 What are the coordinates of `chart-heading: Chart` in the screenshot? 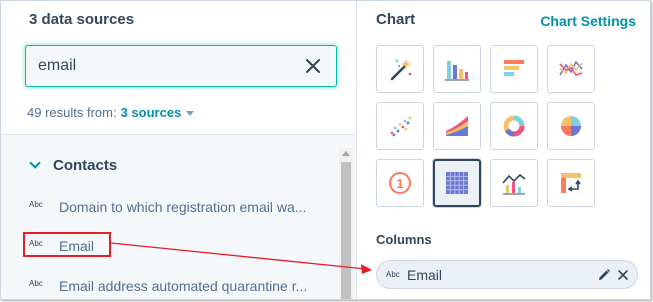 It's located at (396, 19).